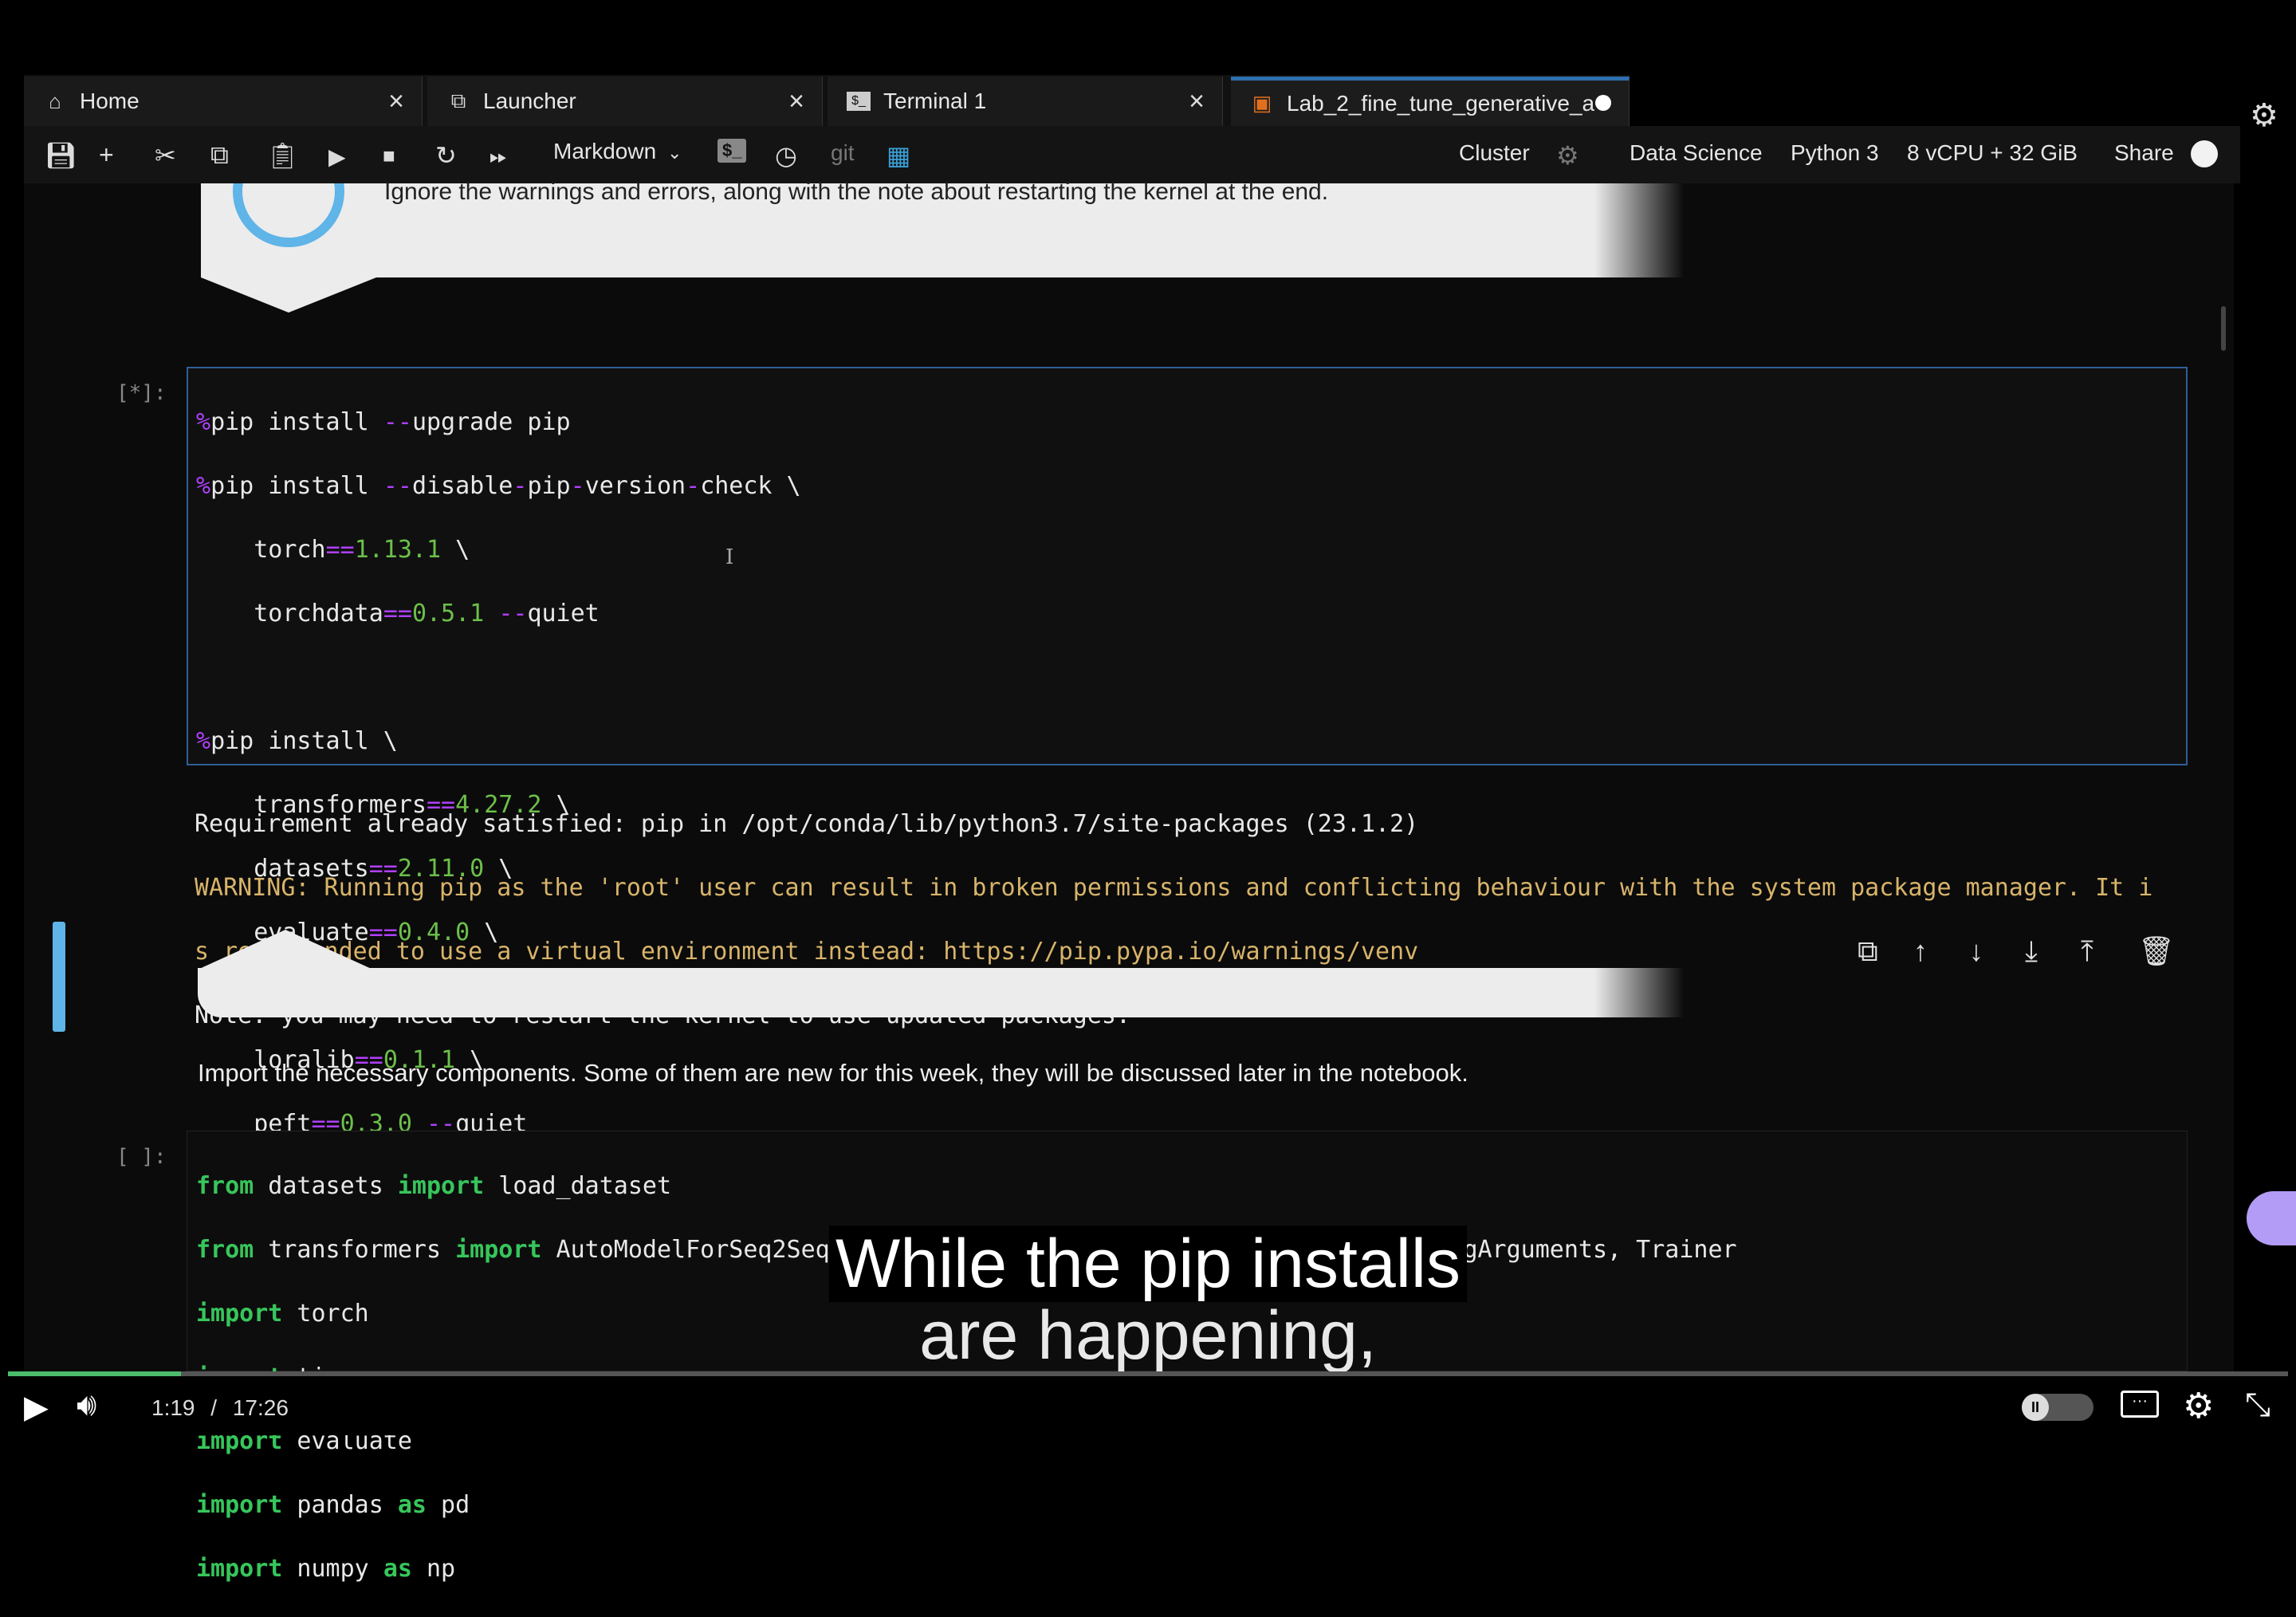 The height and width of the screenshot is (1617, 2296). I want to click on tab-launcher: ⧉ Launcher ×, so click(625, 101).